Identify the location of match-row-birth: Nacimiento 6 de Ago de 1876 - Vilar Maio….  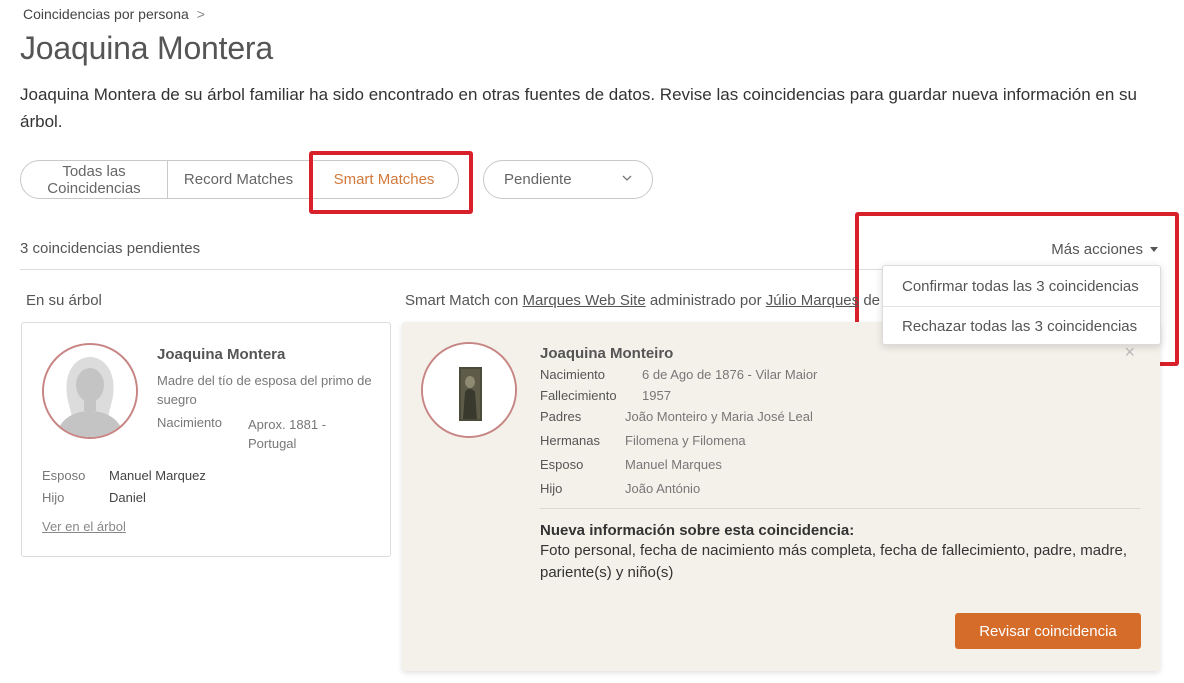
(678, 374).